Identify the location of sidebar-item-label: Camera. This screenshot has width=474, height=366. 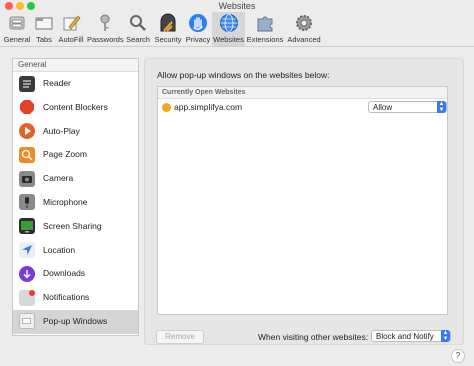
(58, 178).